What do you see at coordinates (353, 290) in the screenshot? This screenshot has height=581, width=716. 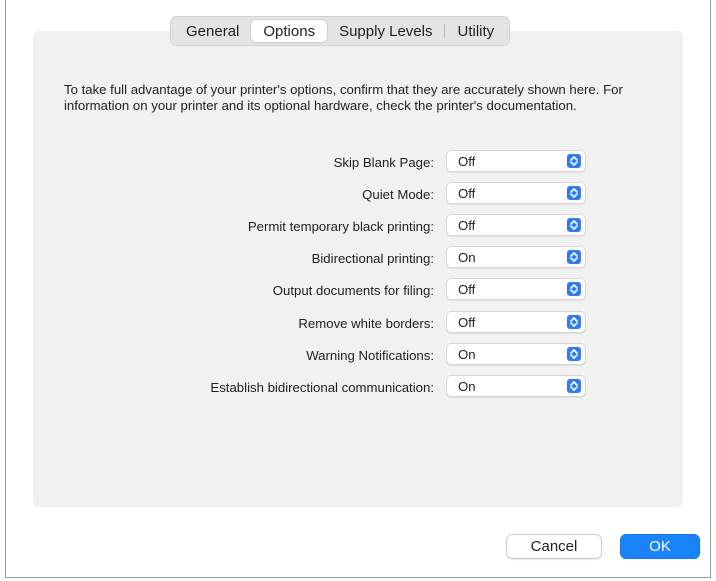 I see `option-label: Output documents for filing:` at bounding box center [353, 290].